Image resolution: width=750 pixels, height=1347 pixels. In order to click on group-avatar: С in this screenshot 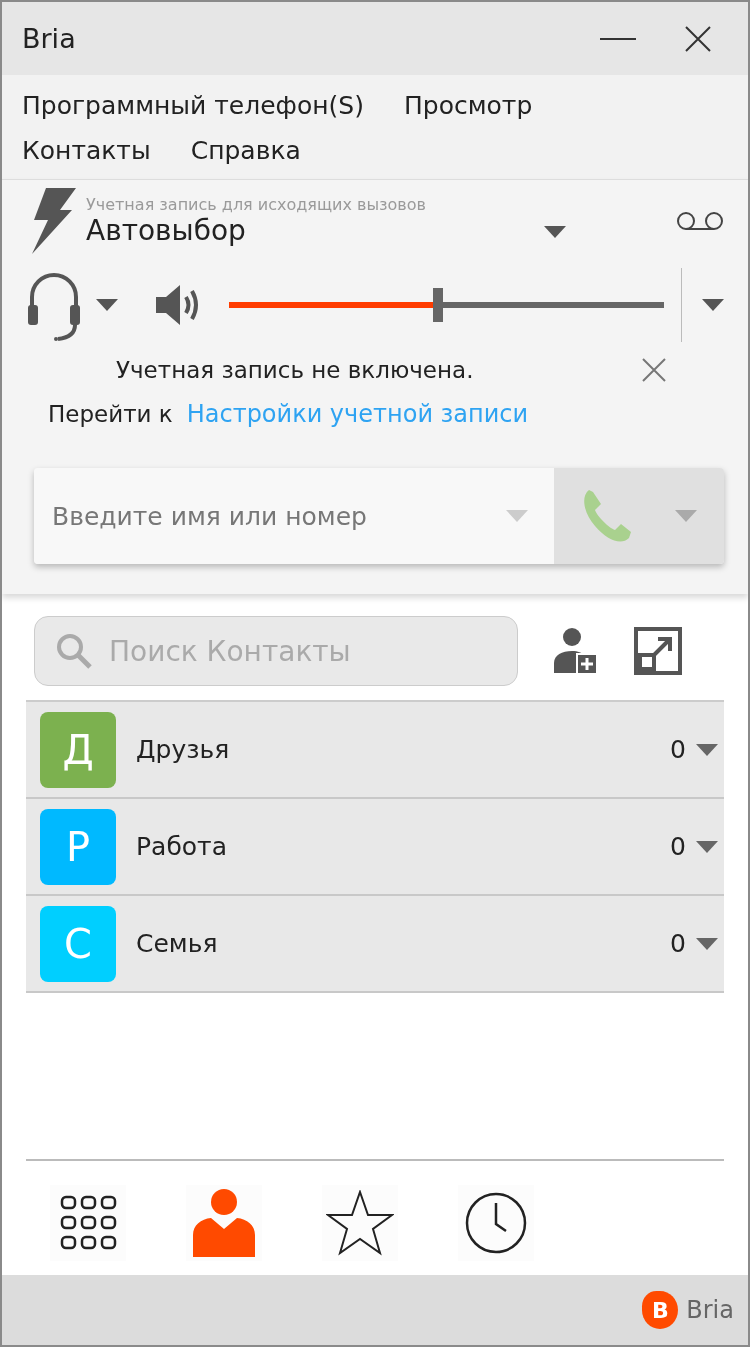, I will do `click(78, 943)`.